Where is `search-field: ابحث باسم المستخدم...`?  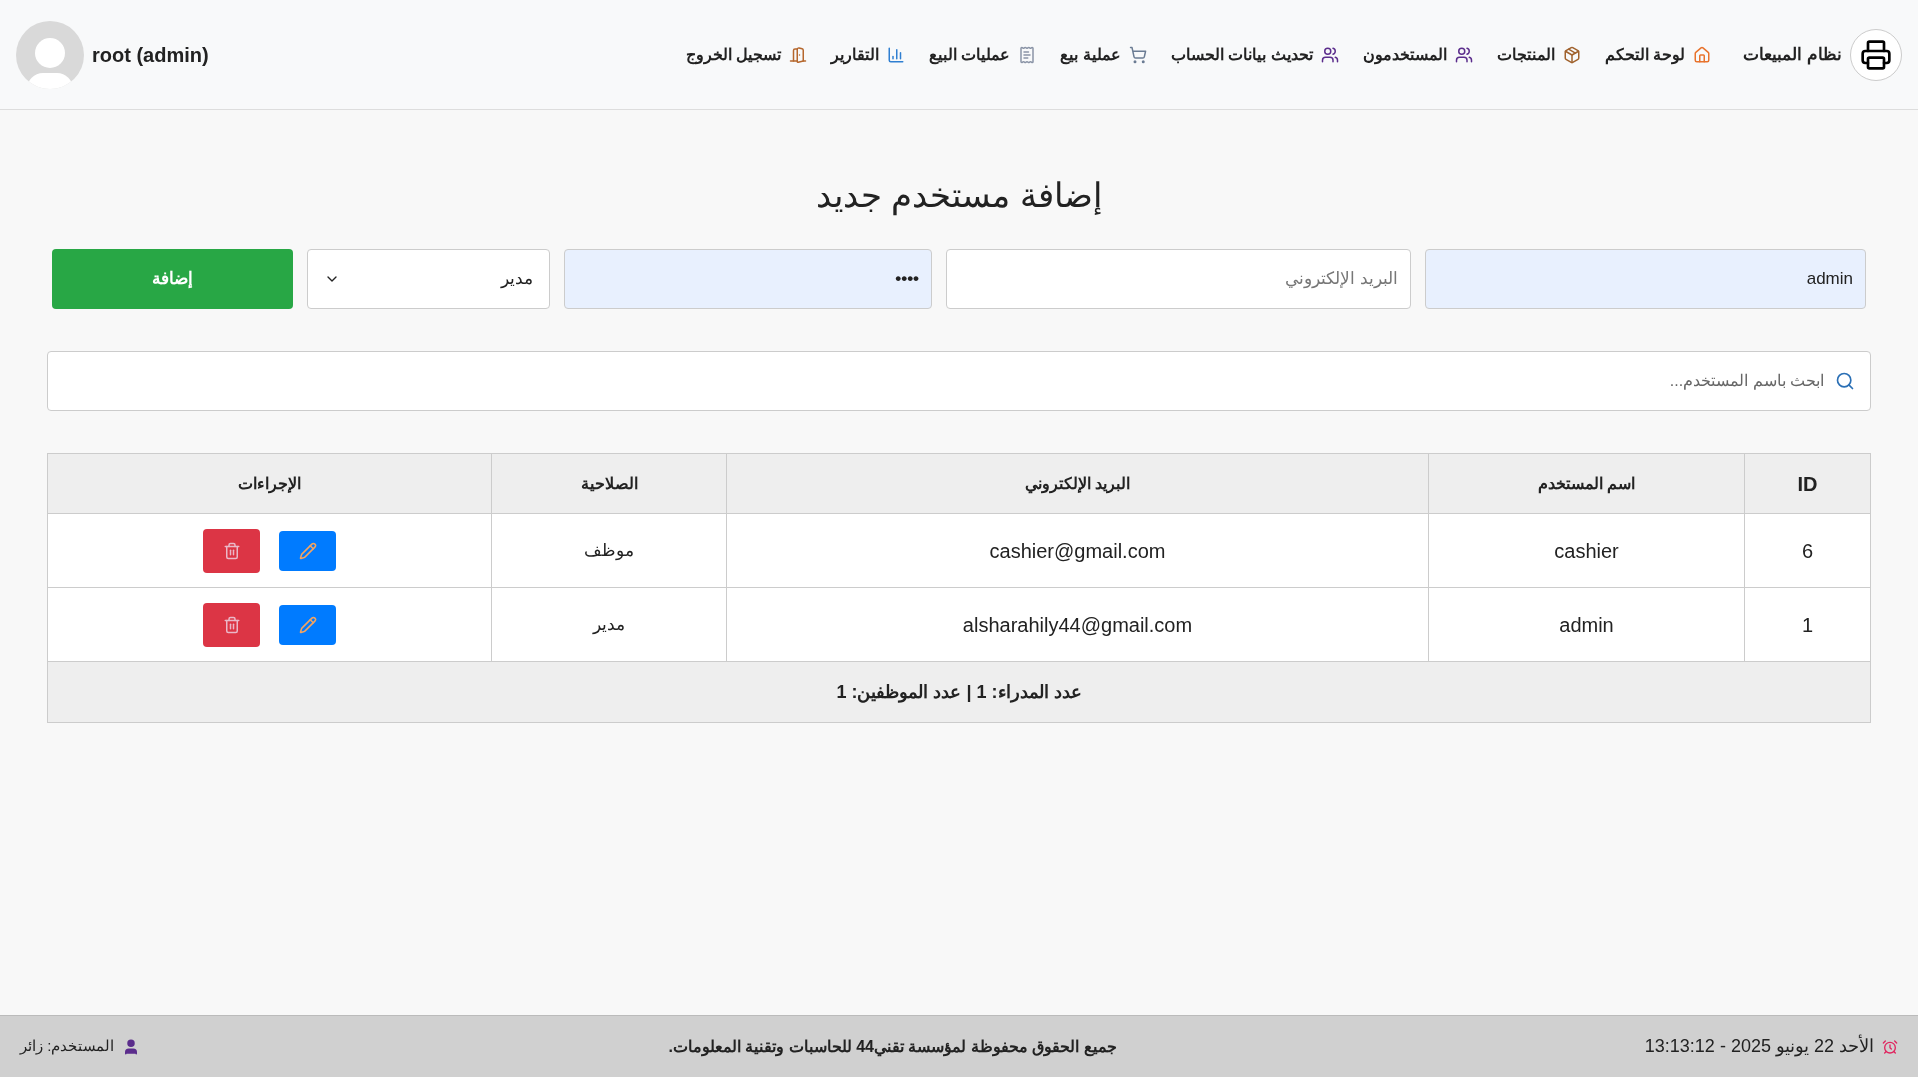
search-field: ابحث باسم المستخدم... is located at coordinates (959, 381).